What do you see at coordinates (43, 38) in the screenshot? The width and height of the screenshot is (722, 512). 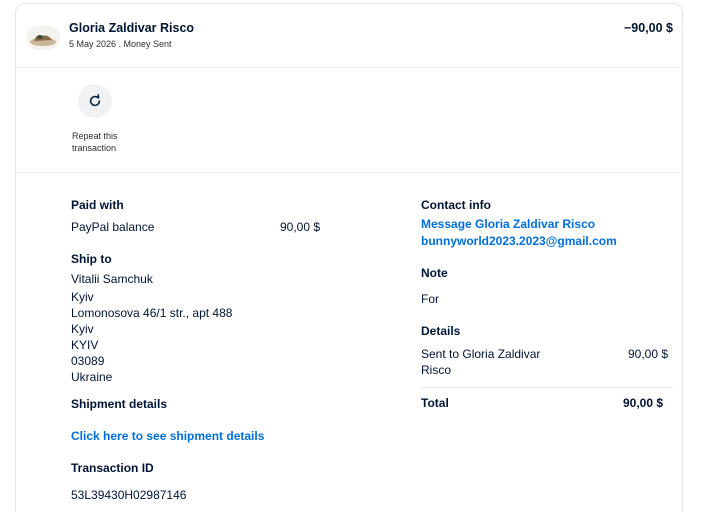 I see `product-thumbnail-icon` at bounding box center [43, 38].